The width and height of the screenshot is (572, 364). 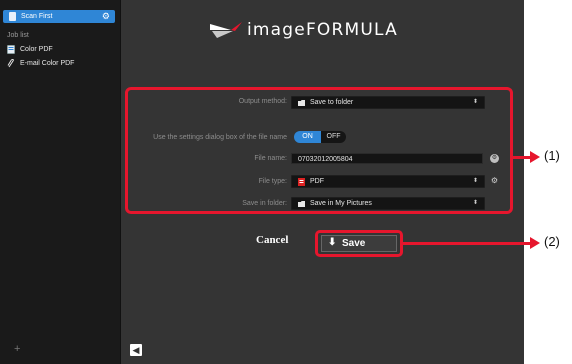 What do you see at coordinates (11, 63) in the screenshot?
I see `paperclip-icon` at bounding box center [11, 63].